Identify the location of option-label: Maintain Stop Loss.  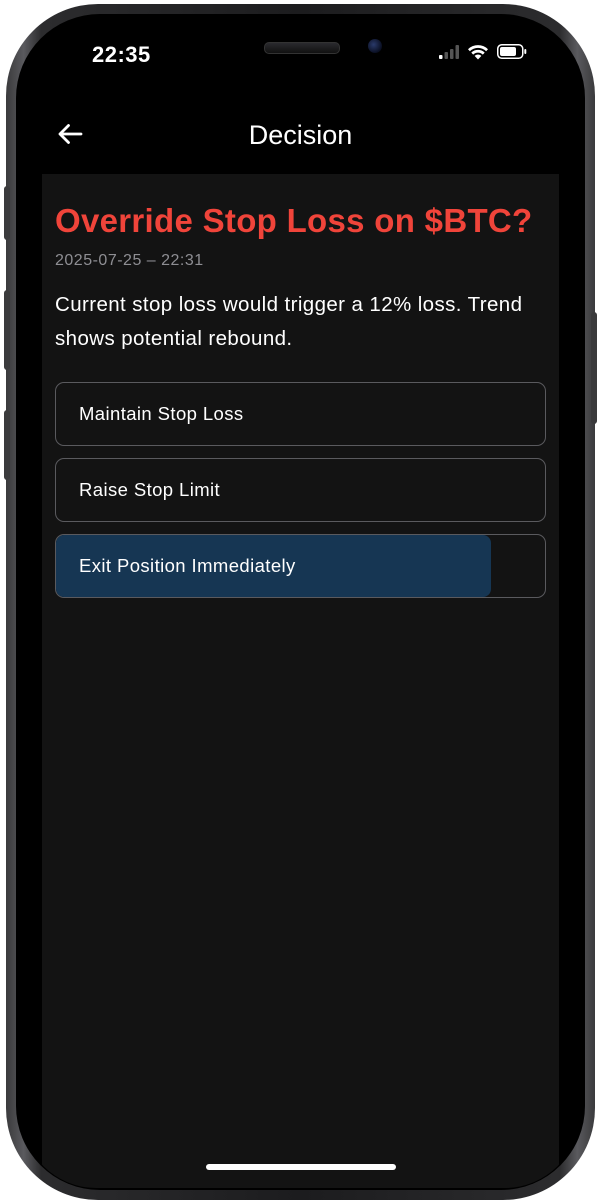
(161, 413).